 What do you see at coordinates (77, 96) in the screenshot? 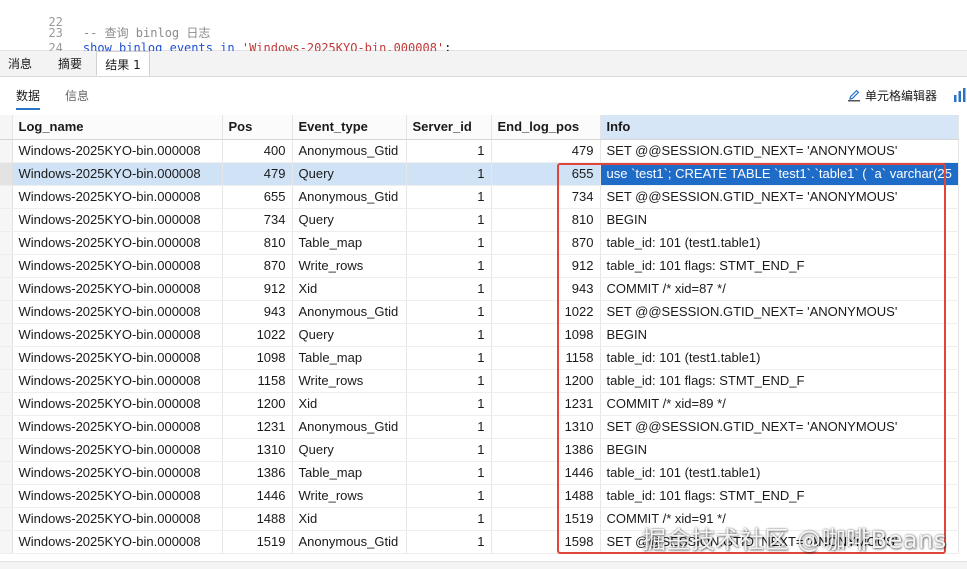
I see `subtab-info: 信息` at bounding box center [77, 96].